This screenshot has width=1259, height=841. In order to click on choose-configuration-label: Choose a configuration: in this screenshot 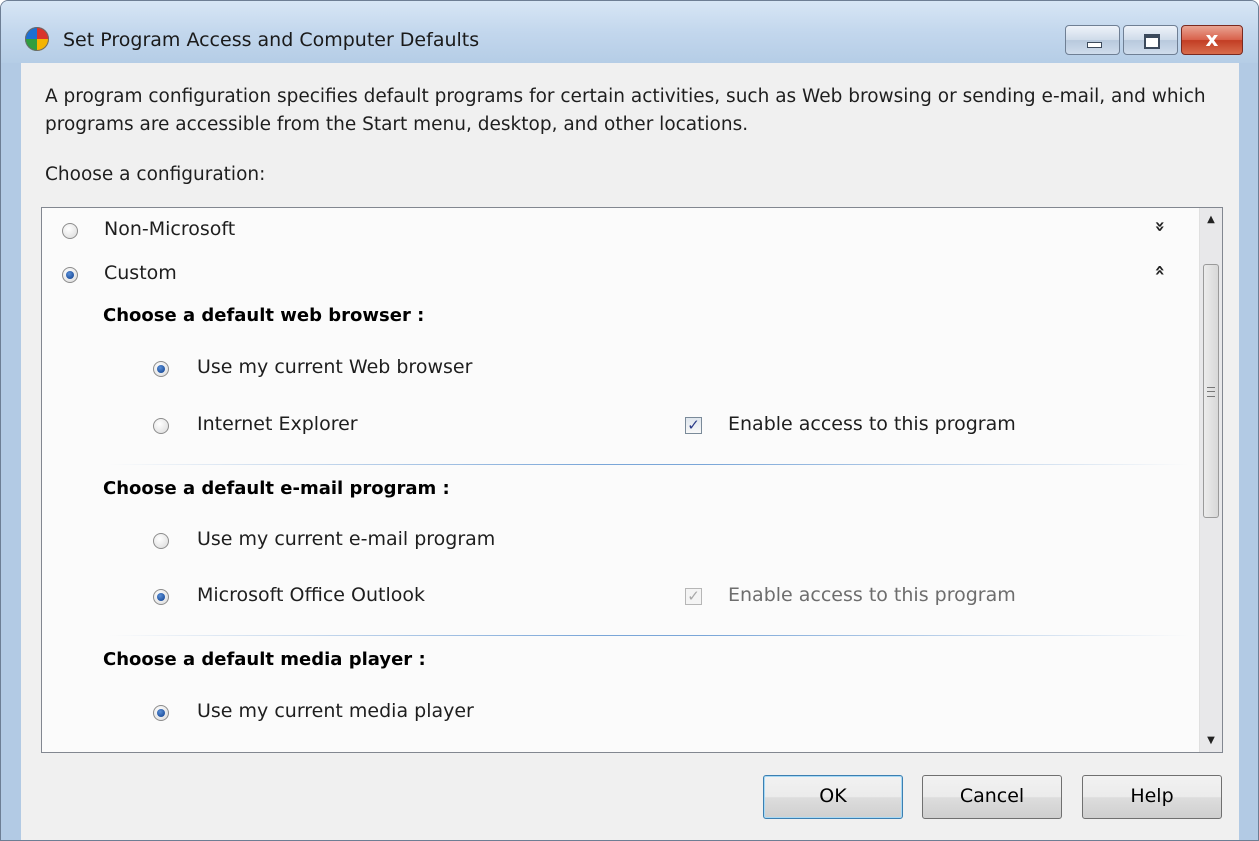, I will do `click(155, 174)`.